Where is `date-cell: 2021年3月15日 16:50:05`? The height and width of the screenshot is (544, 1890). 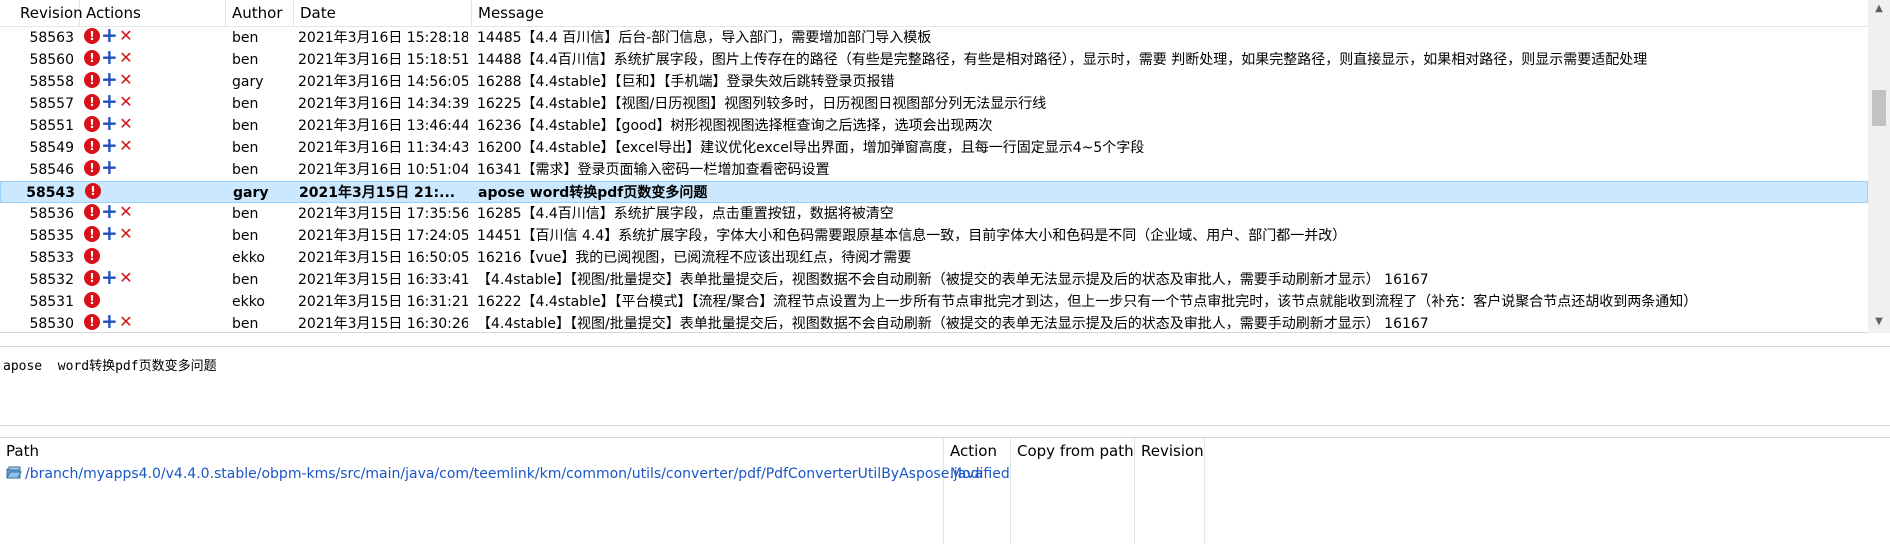
date-cell: 2021年3月15日 16:50:05 is located at coordinates (383, 258).